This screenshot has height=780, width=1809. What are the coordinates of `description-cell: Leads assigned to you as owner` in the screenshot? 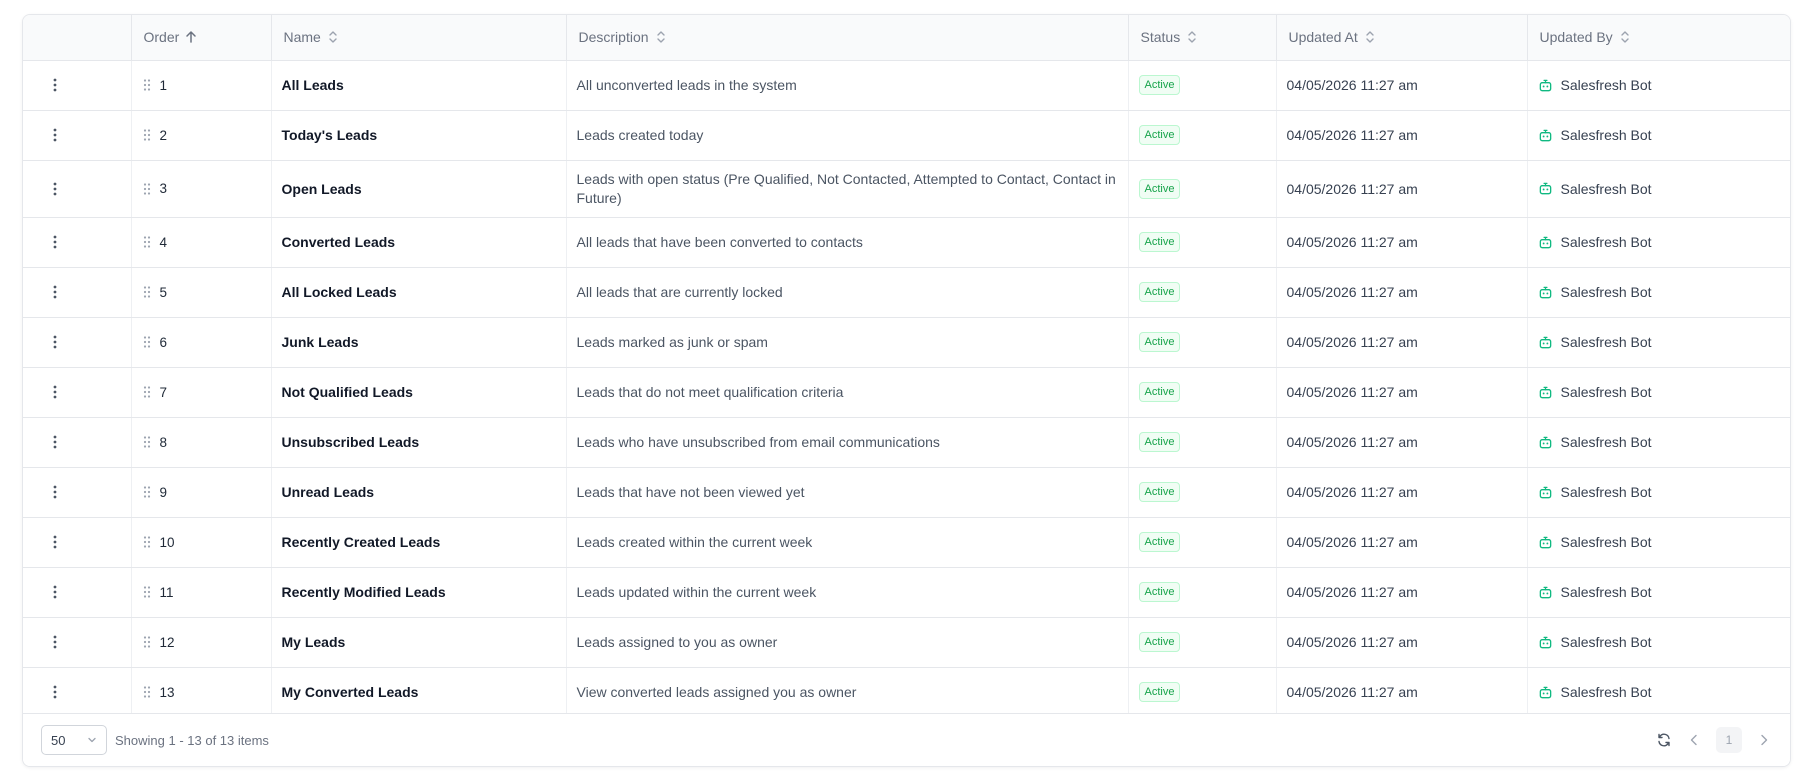 It's located at (847, 642).